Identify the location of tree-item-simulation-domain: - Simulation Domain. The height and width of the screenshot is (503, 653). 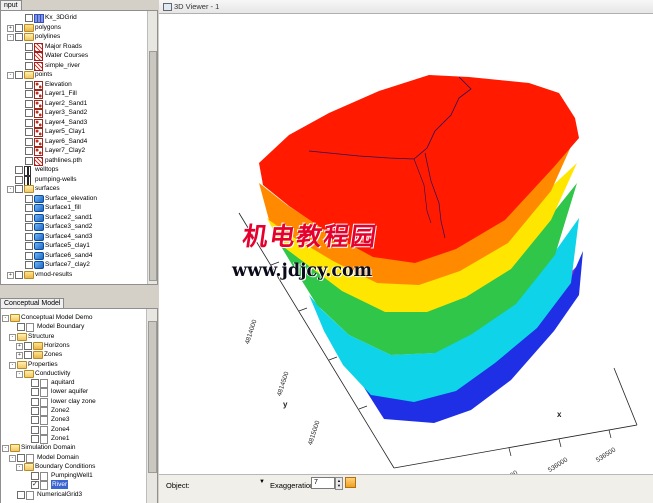
(71, 448).